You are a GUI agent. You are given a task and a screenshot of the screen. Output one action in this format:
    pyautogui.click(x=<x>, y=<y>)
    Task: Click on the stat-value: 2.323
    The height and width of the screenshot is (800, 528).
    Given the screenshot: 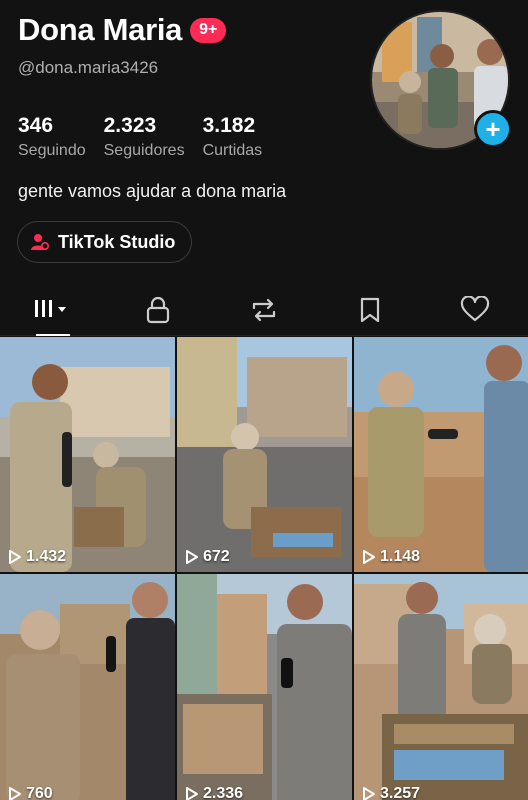 What is the action you would take?
    pyautogui.click(x=130, y=125)
    